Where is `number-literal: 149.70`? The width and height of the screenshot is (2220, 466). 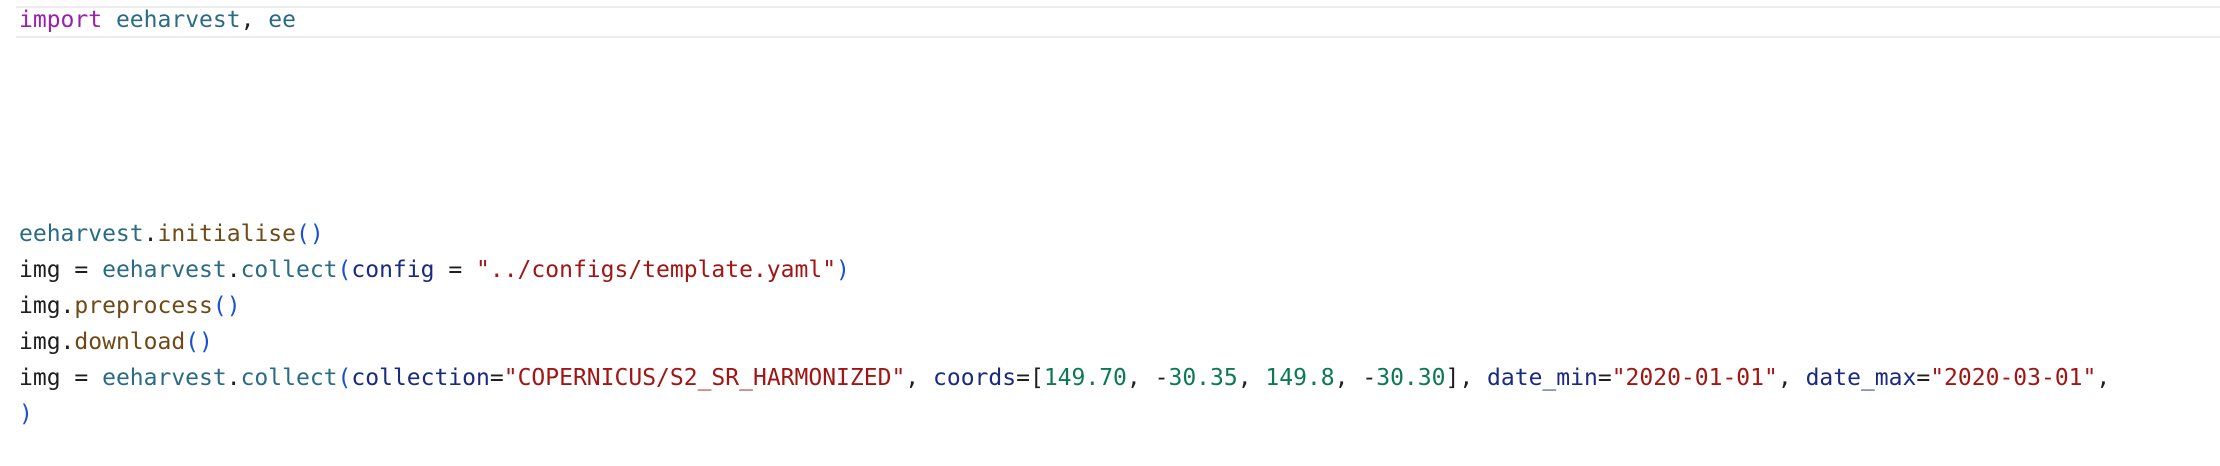 number-literal: 149.70 is located at coordinates (1085, 378).